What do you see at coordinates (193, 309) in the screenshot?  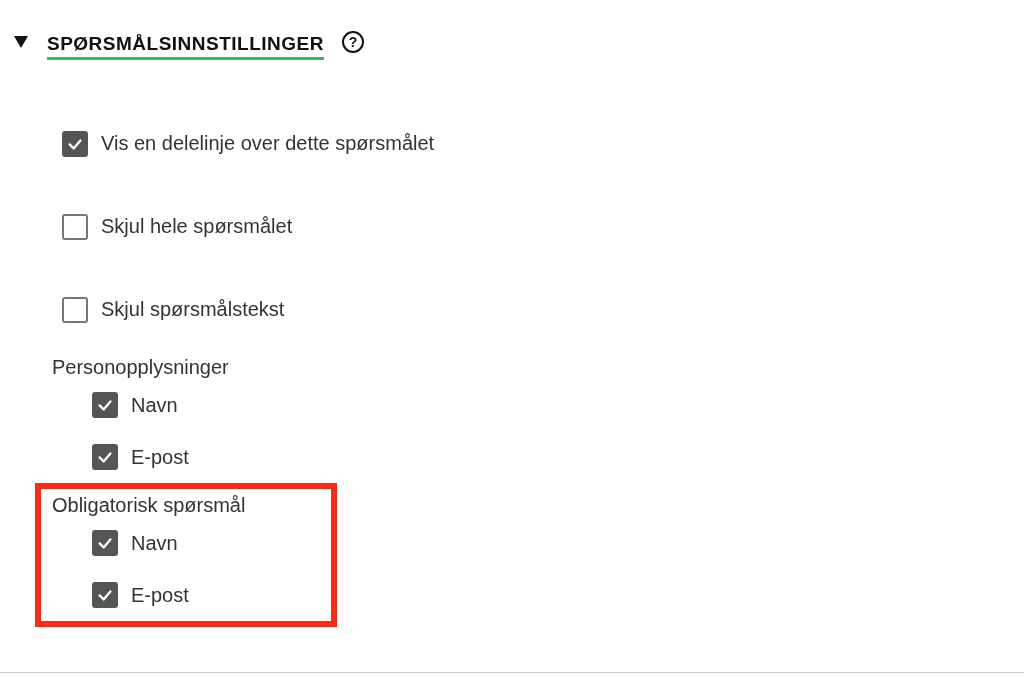 I see `checkbox-label: Skjul spørsmålstekst` at bounding box center [193, 309].